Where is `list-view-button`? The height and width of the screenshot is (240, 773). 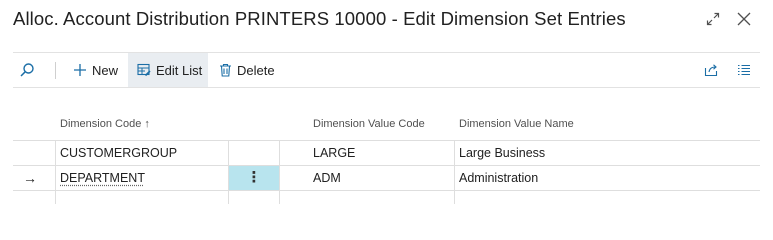 list-view-button is located at coordinates (744, 70).